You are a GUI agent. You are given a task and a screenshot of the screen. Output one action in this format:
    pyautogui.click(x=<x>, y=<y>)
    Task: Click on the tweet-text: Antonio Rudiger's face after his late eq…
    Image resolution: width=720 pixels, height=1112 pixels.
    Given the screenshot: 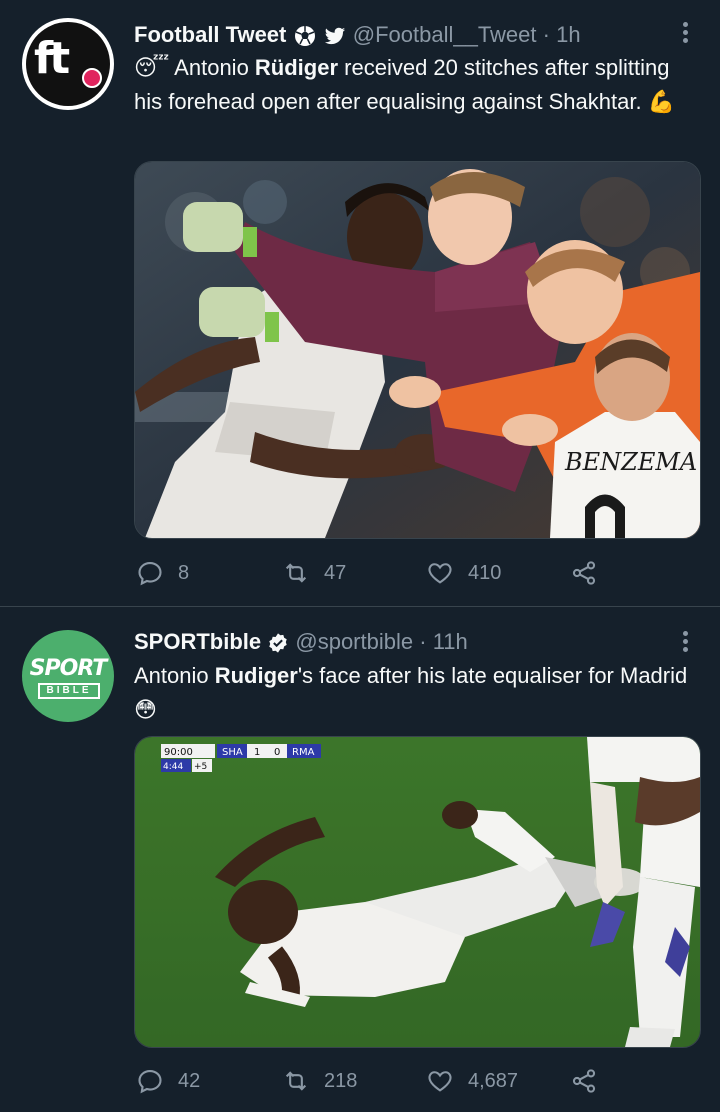 What is the action you would take?
    pyautogui.click(x=417, y=693)
    